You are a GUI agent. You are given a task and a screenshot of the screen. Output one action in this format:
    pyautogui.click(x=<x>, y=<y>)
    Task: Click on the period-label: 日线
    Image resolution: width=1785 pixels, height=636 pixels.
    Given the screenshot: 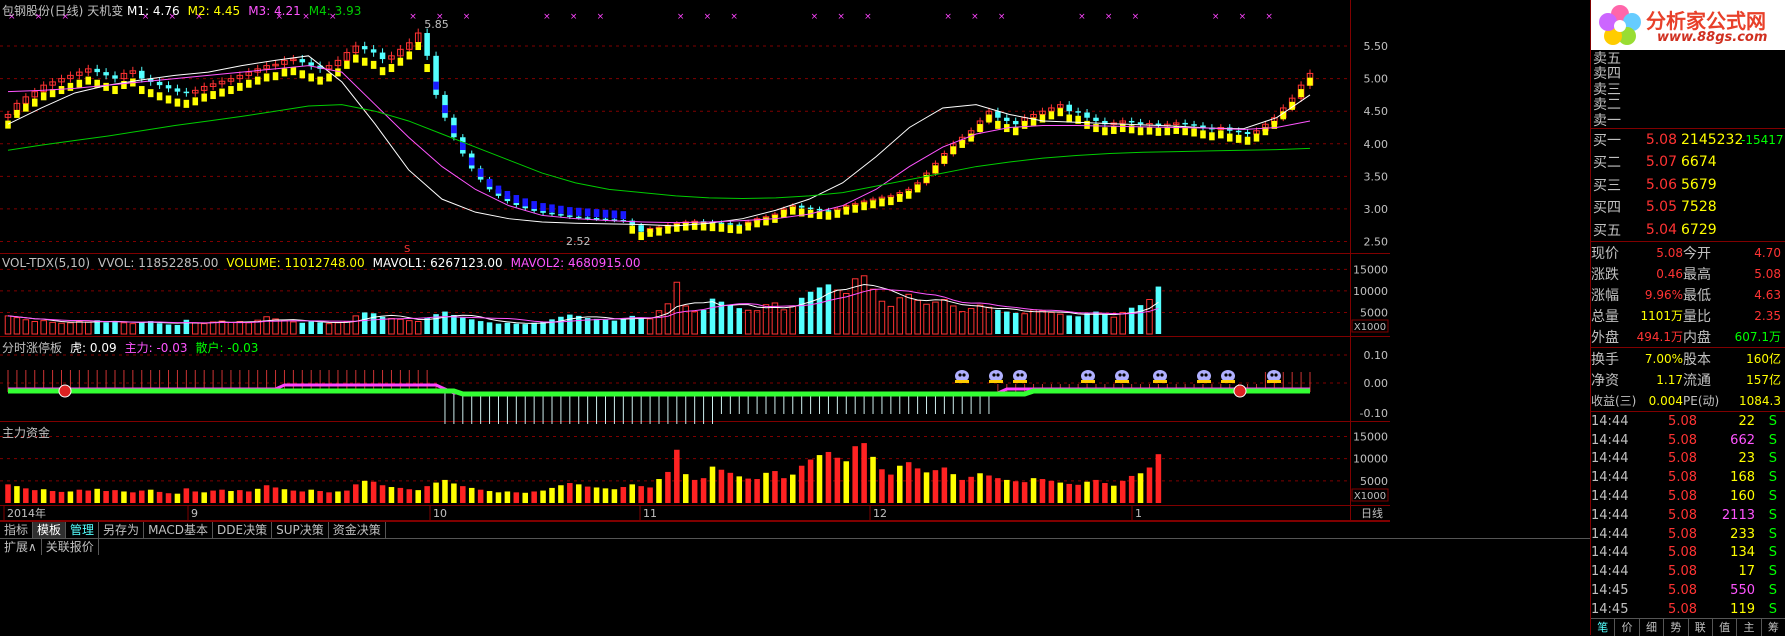 What is the action you would take?
    pyautogui.click(x=1372, y=513)
    